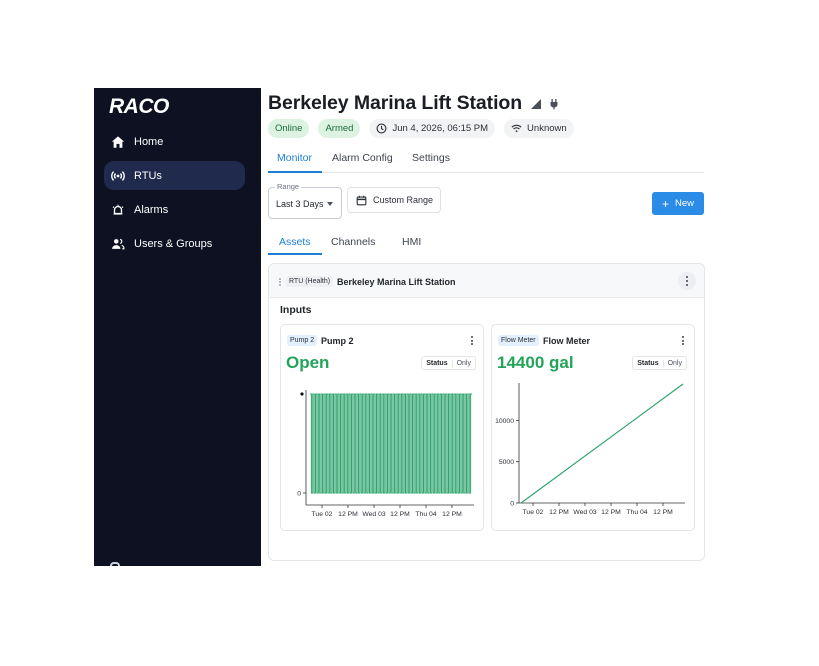  I want to click on connection-badge: Unknown, so click(539, 128).